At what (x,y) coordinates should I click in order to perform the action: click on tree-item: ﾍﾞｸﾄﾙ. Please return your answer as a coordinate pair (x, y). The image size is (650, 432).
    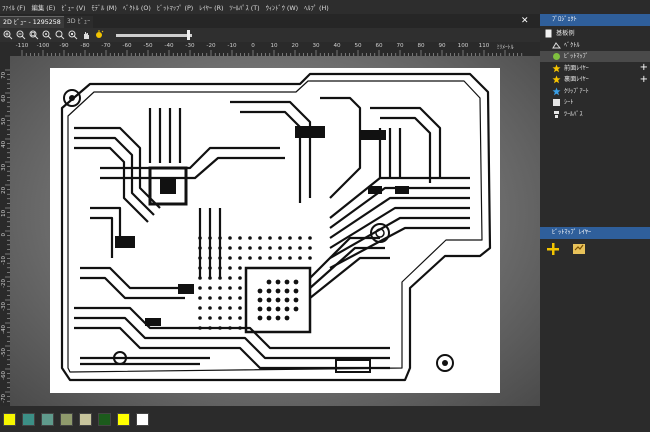
    Looking at the image, I should click on (595, 45).